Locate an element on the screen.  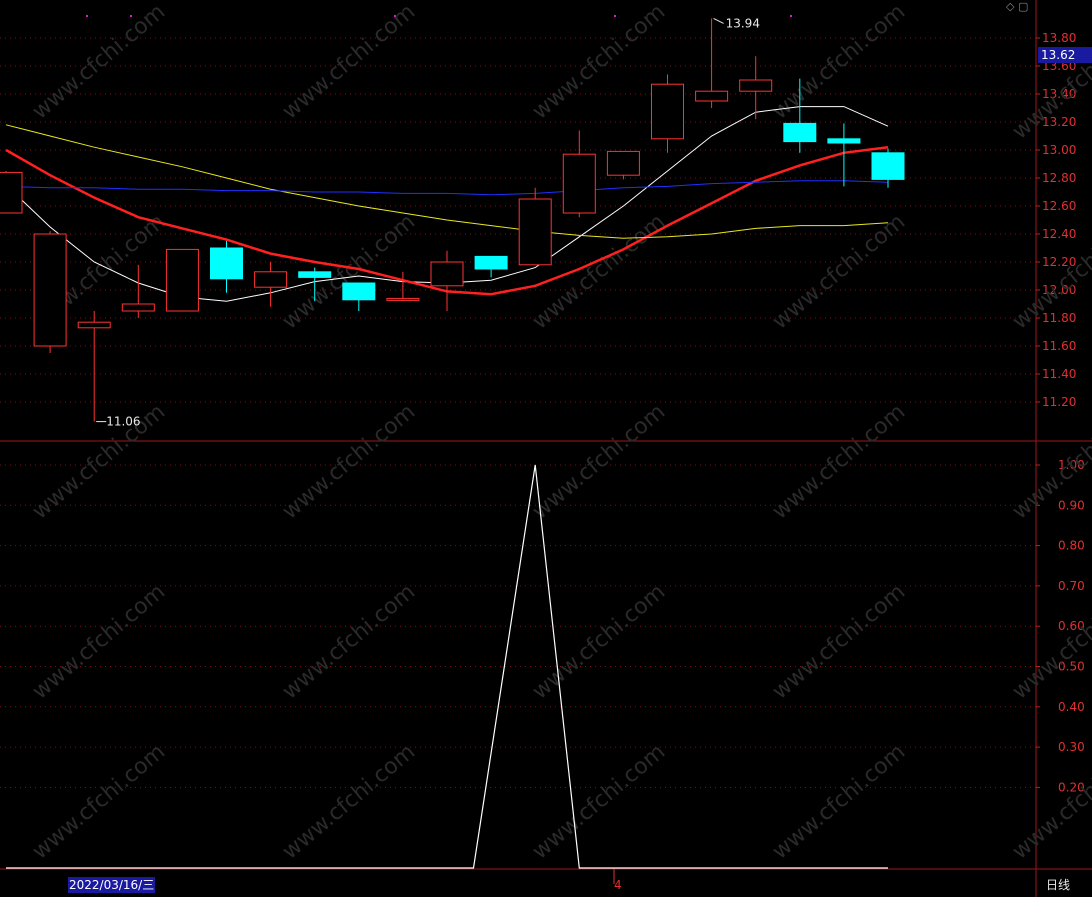
window-icon: ▢ is located at coordinates (1023, 6).